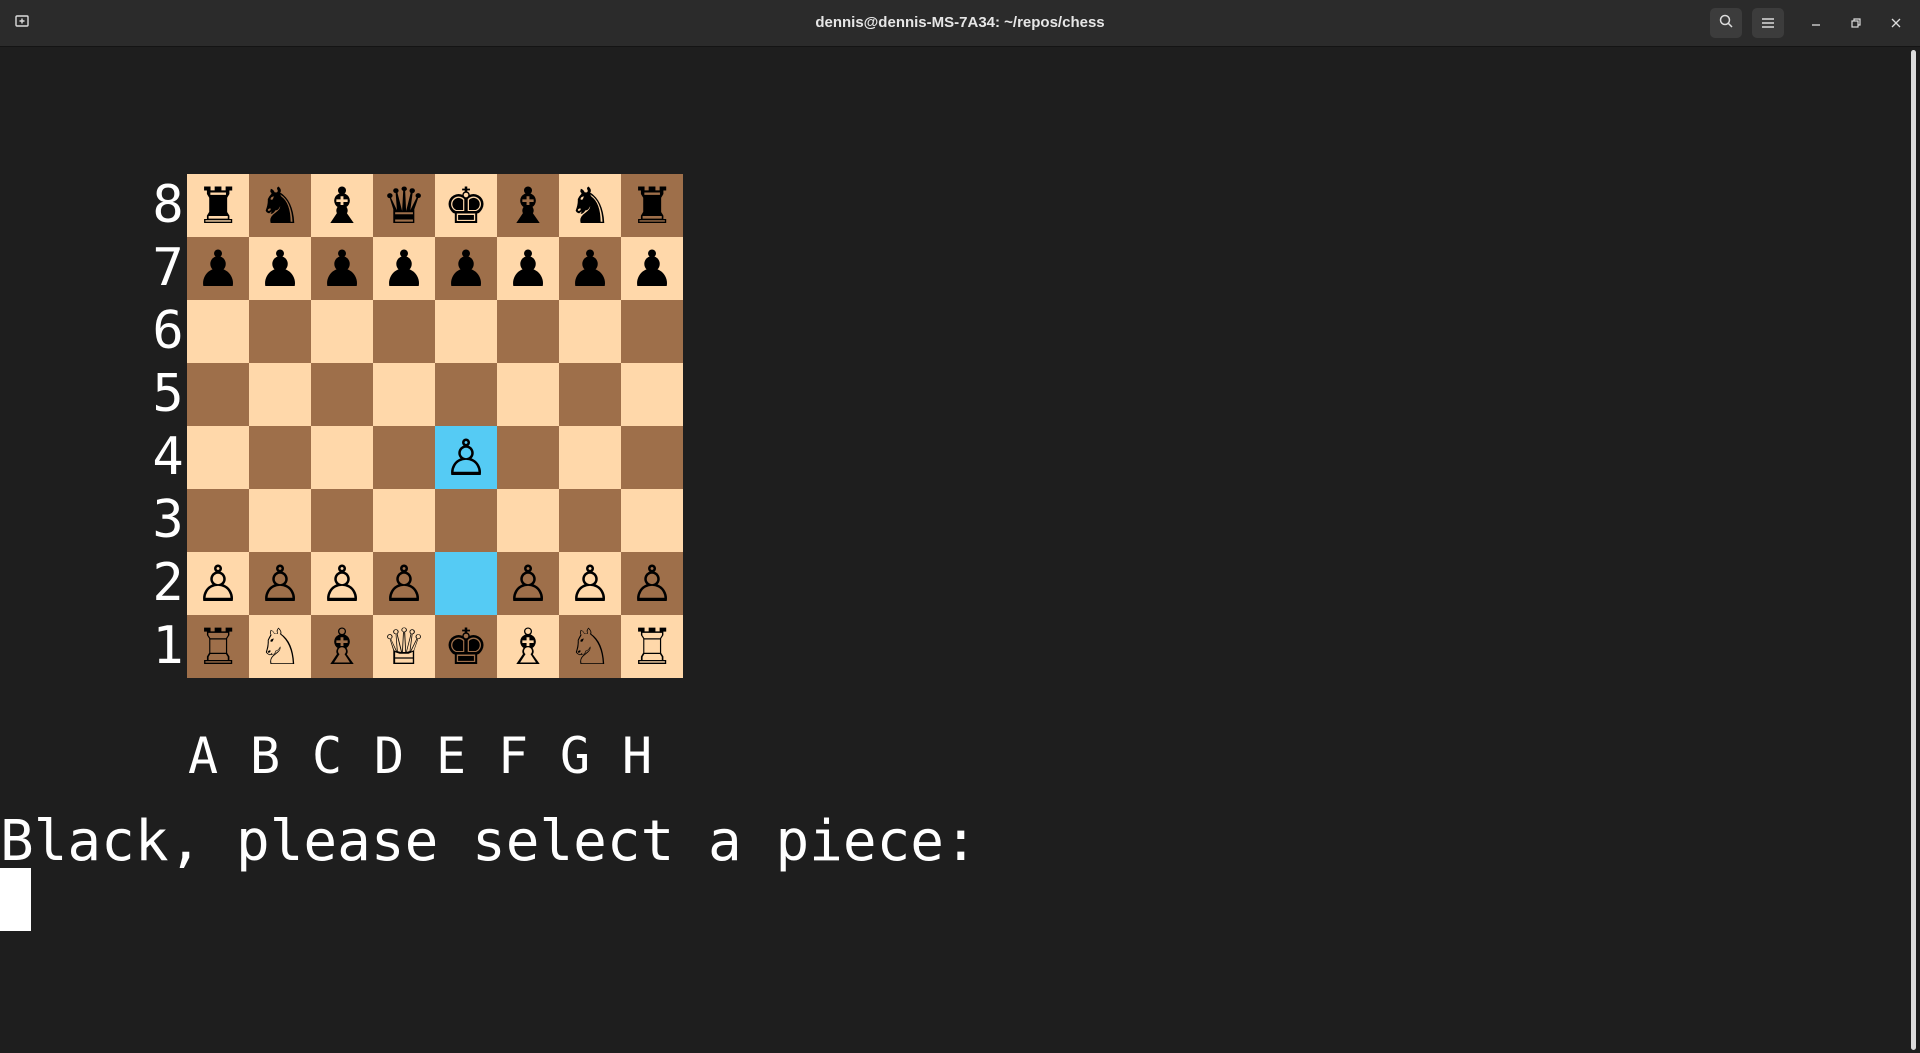 The image size is (1920, 1053). Describe the element at coordinates (960, 23) in the screenshot. I see `title-bar: dennis@dennis-MS-7A34: ~/repos/chess` at that location.